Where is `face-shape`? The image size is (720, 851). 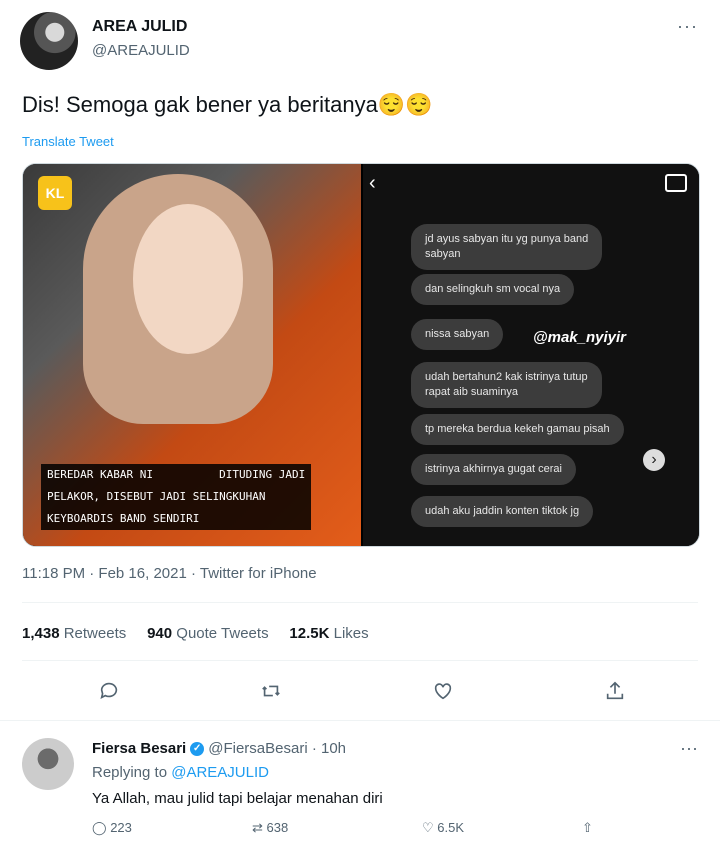 face-shape is located at coordinates (188, 279).